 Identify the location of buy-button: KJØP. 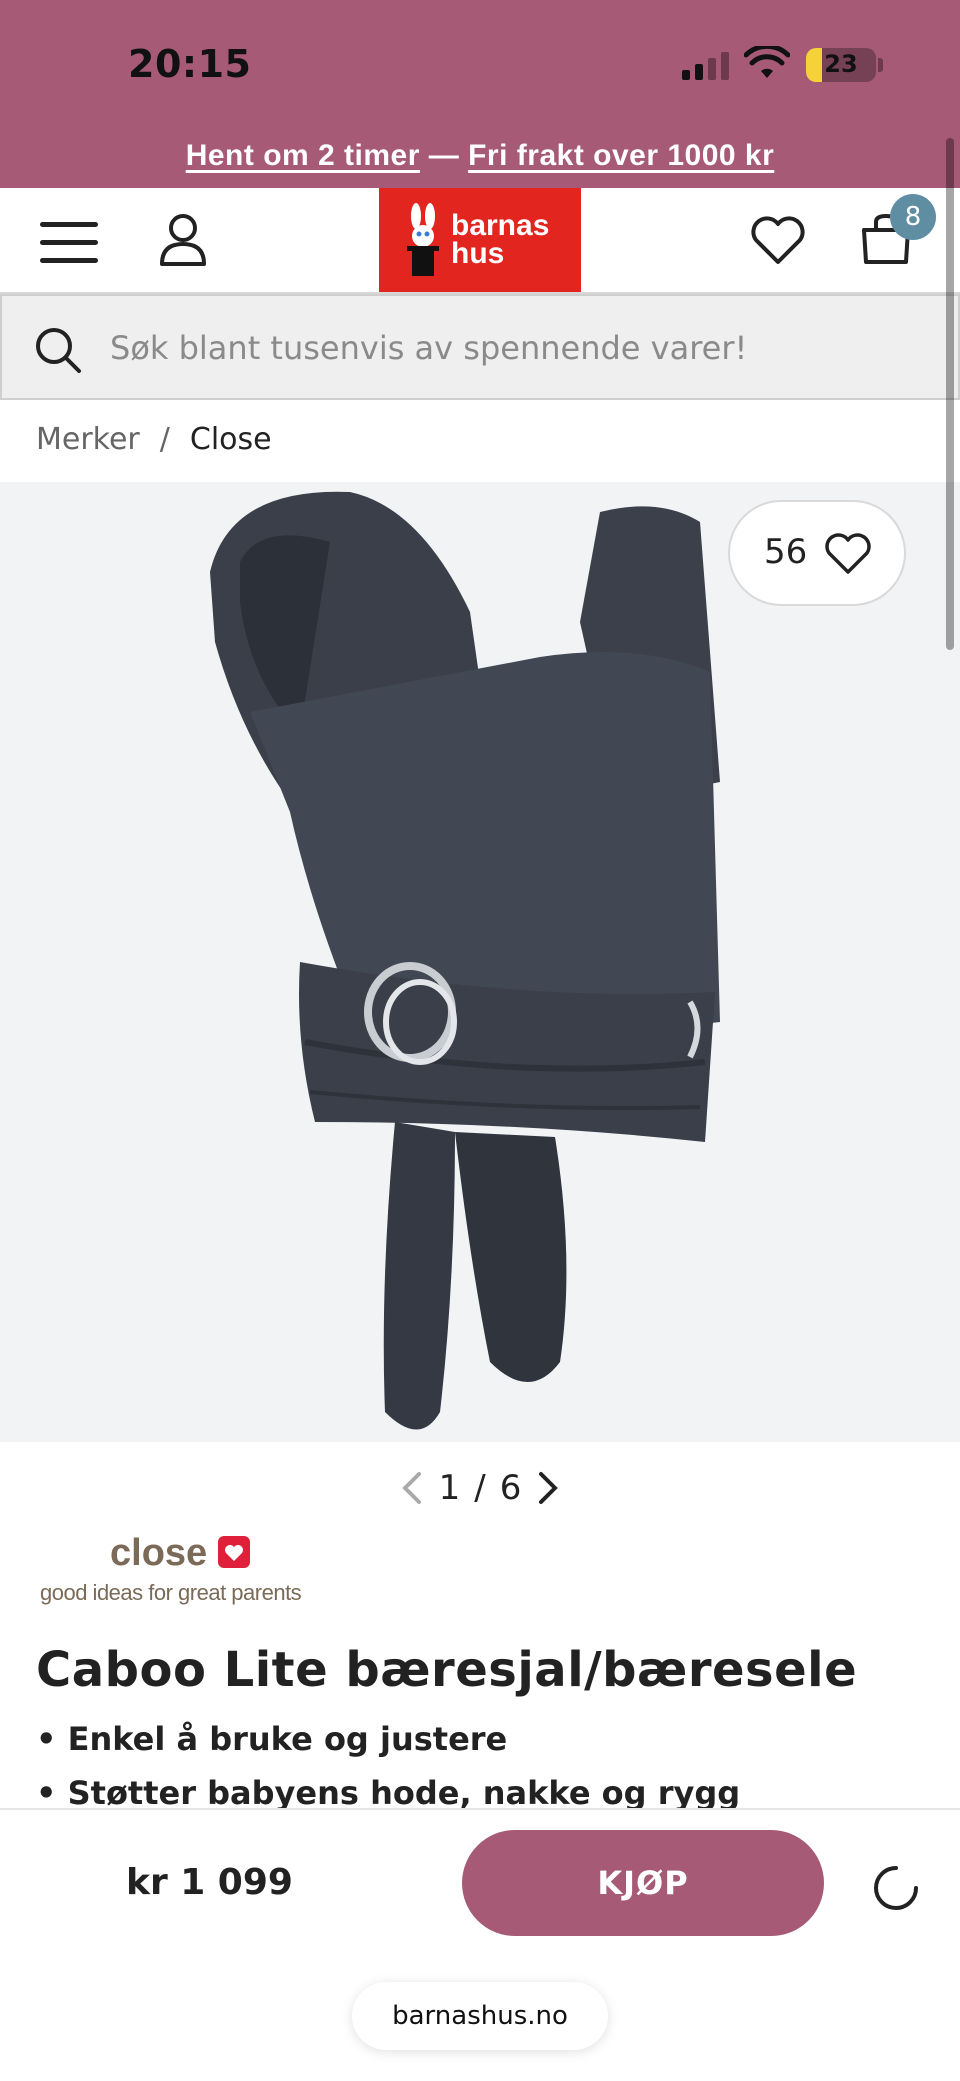
(643, 1883).